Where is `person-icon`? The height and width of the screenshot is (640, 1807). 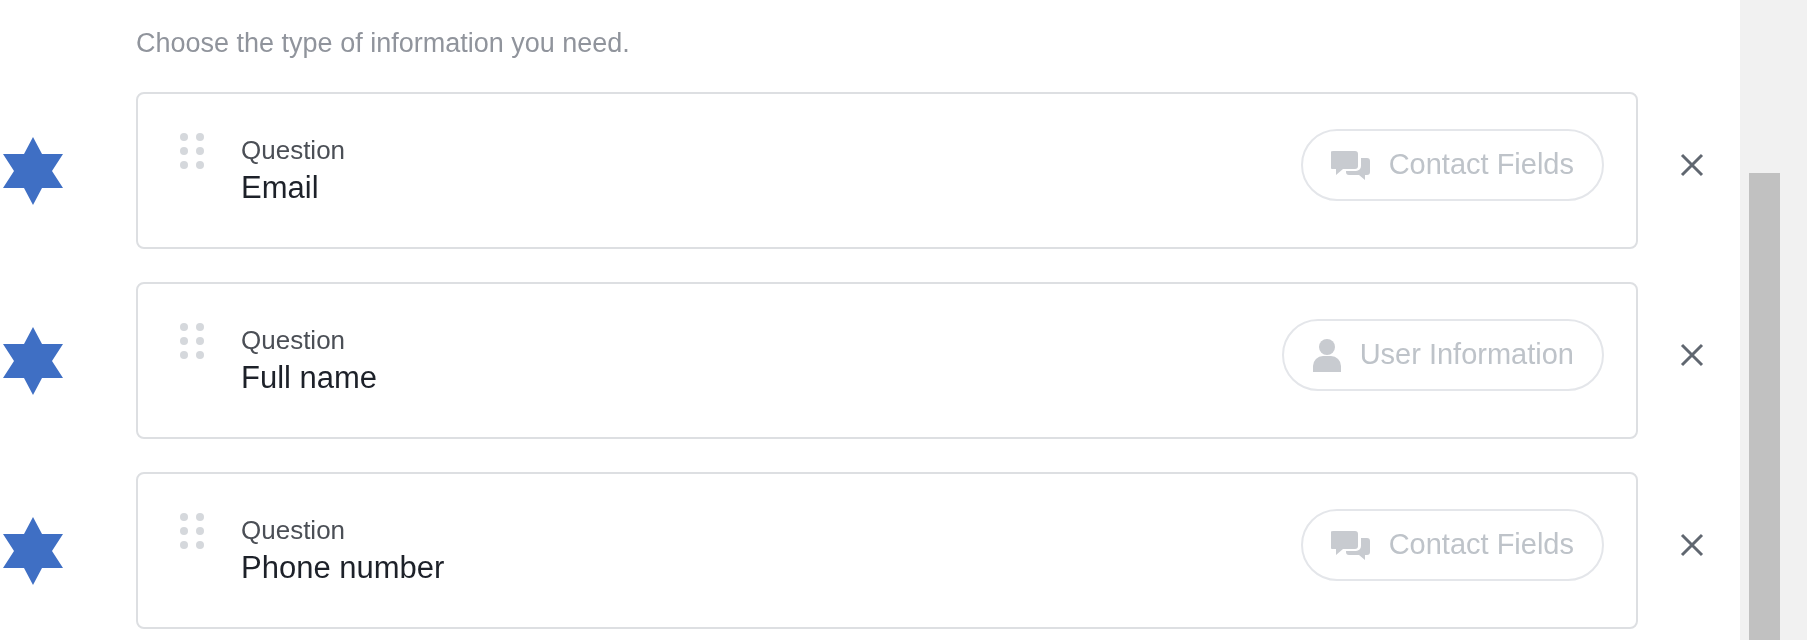
person-icon is located at coordinates (1326, 354).